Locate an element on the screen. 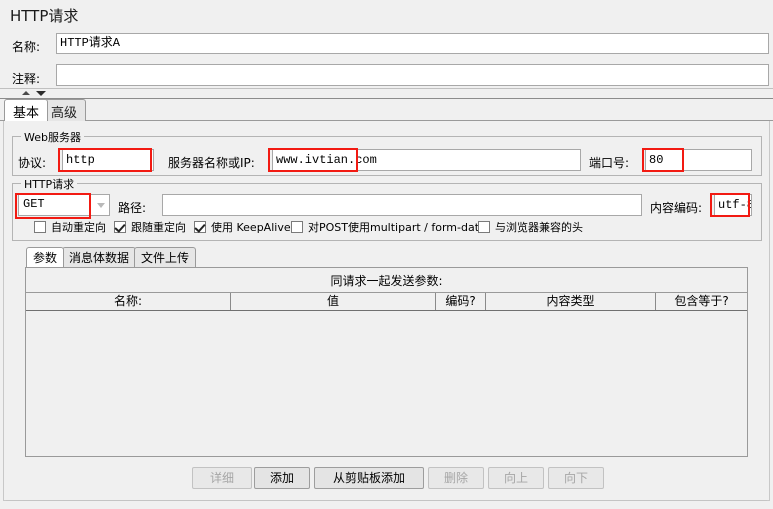 This screenshot has width=773, height=509. tab-basic: 基本 is located at coordinates (26, 110).